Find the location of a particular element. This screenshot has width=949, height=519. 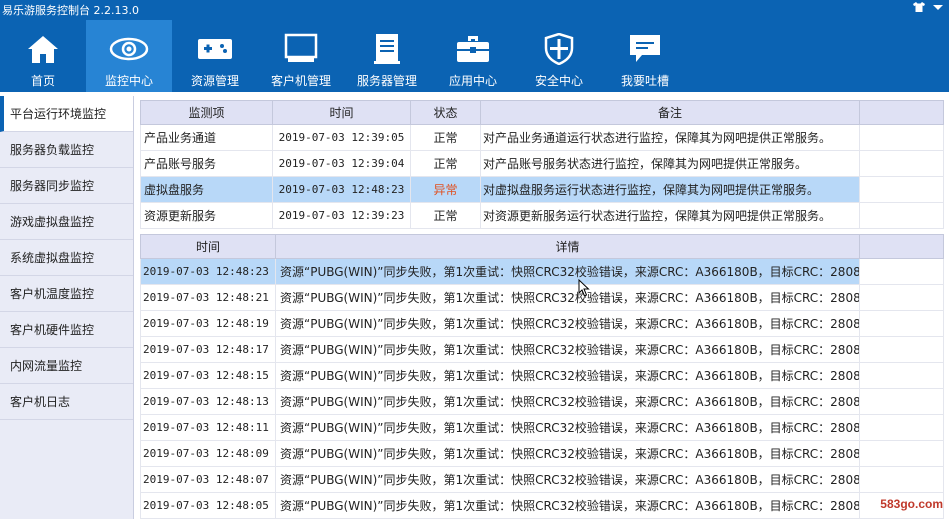

column-header: 状态 is located at coordinates (445, 112).